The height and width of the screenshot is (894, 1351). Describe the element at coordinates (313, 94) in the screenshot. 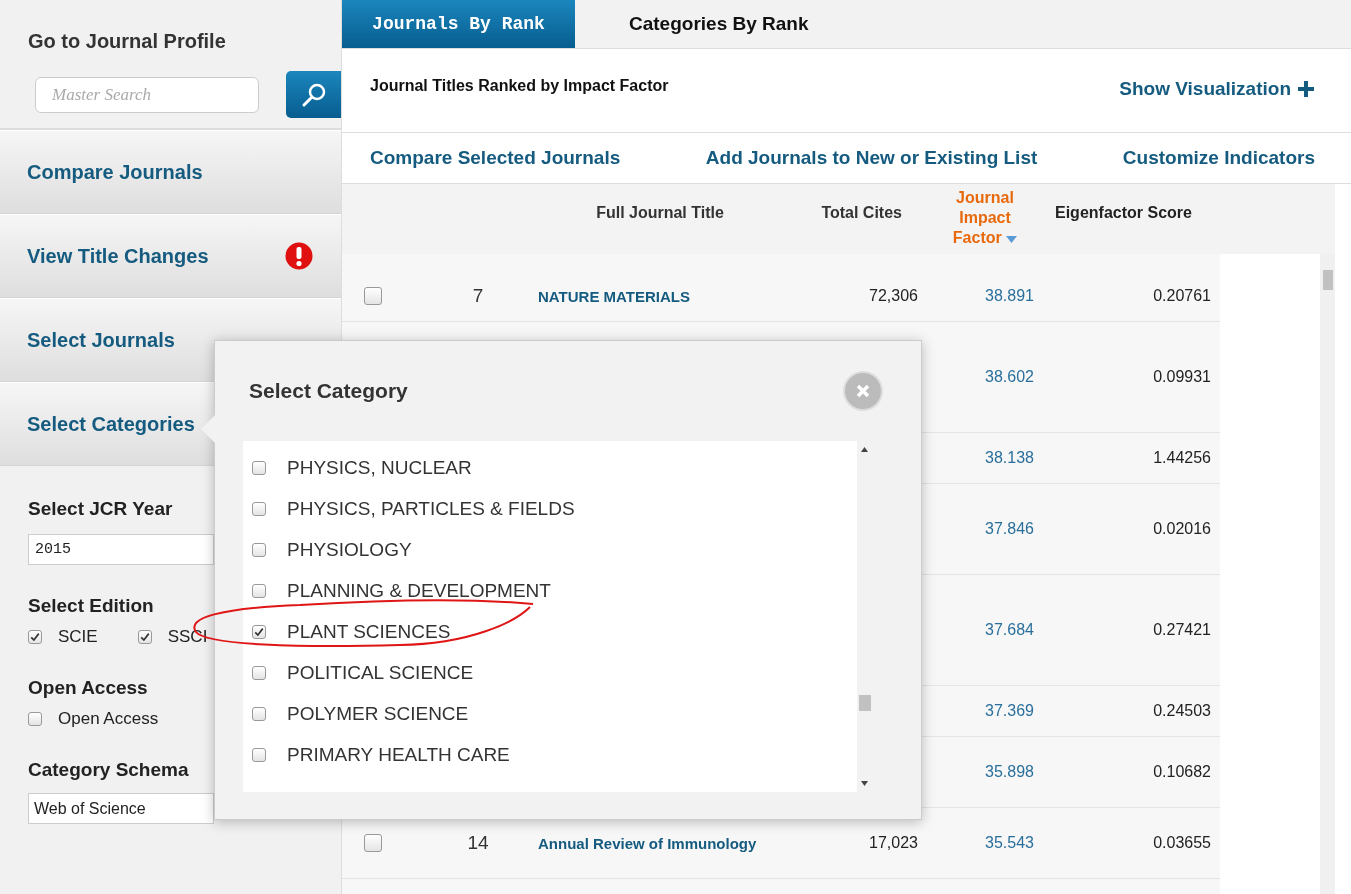

I see `search-button` at that location.